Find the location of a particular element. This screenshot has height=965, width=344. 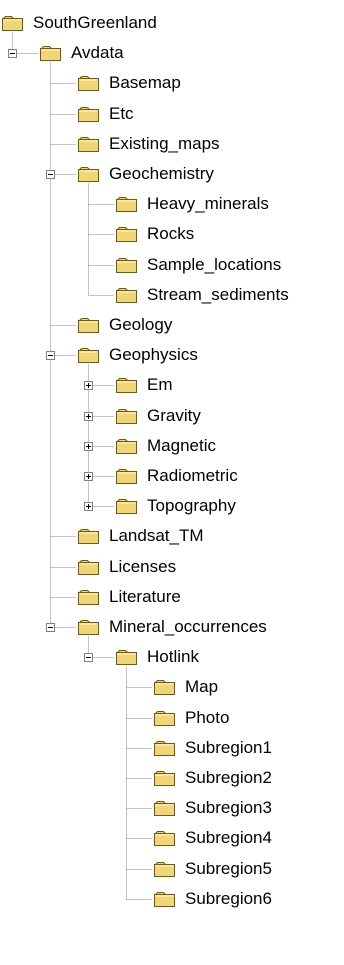

tree-node-label: Geochemistry is located at coordinates (161, 173).